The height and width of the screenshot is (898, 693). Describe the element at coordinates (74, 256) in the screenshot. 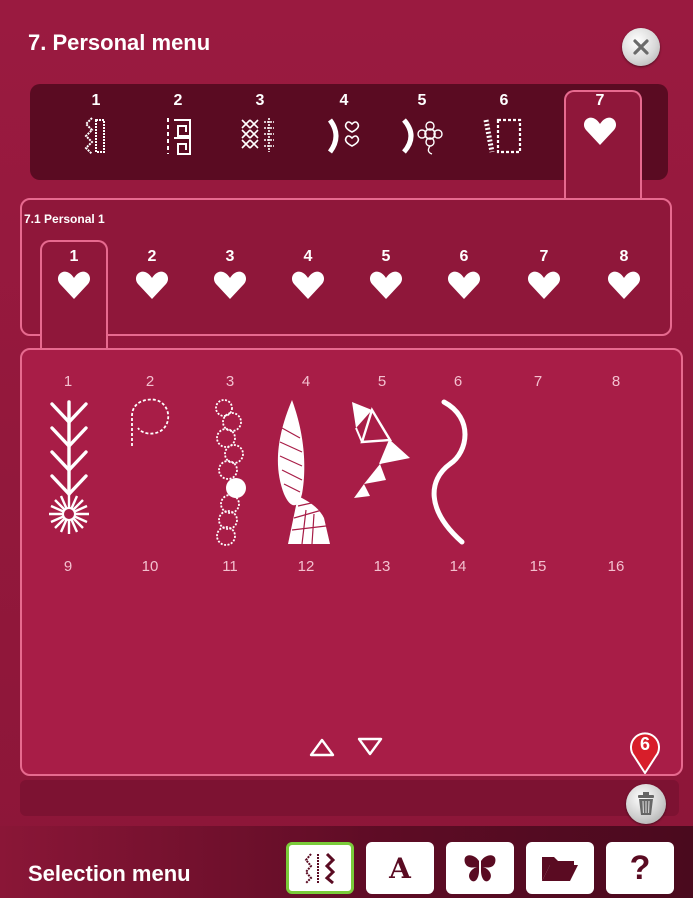

I see `subtab-number: 1` at that location.